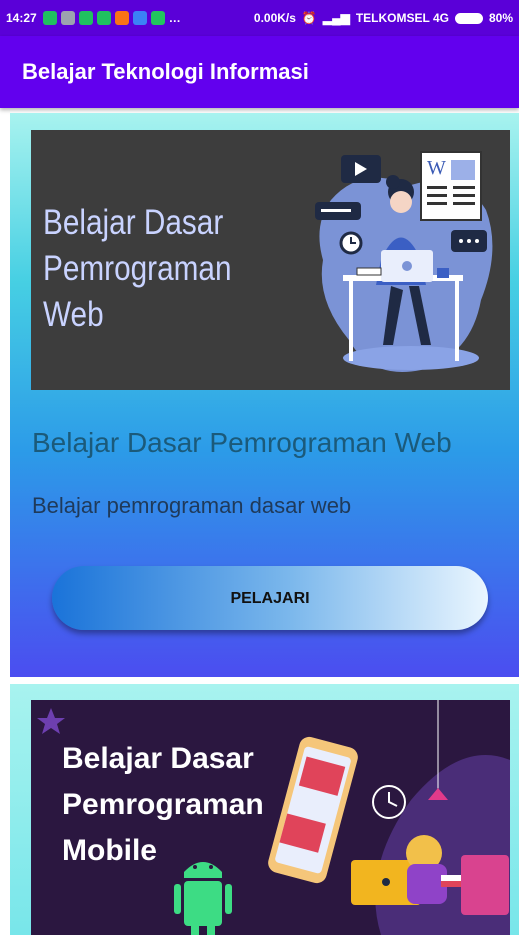 This screenshot has height=935, width=519. What do you see at coordinates (336, 18) in the screenshot?
I see `signal-icon: ▂▄▆` at bounding box center [336, 18].